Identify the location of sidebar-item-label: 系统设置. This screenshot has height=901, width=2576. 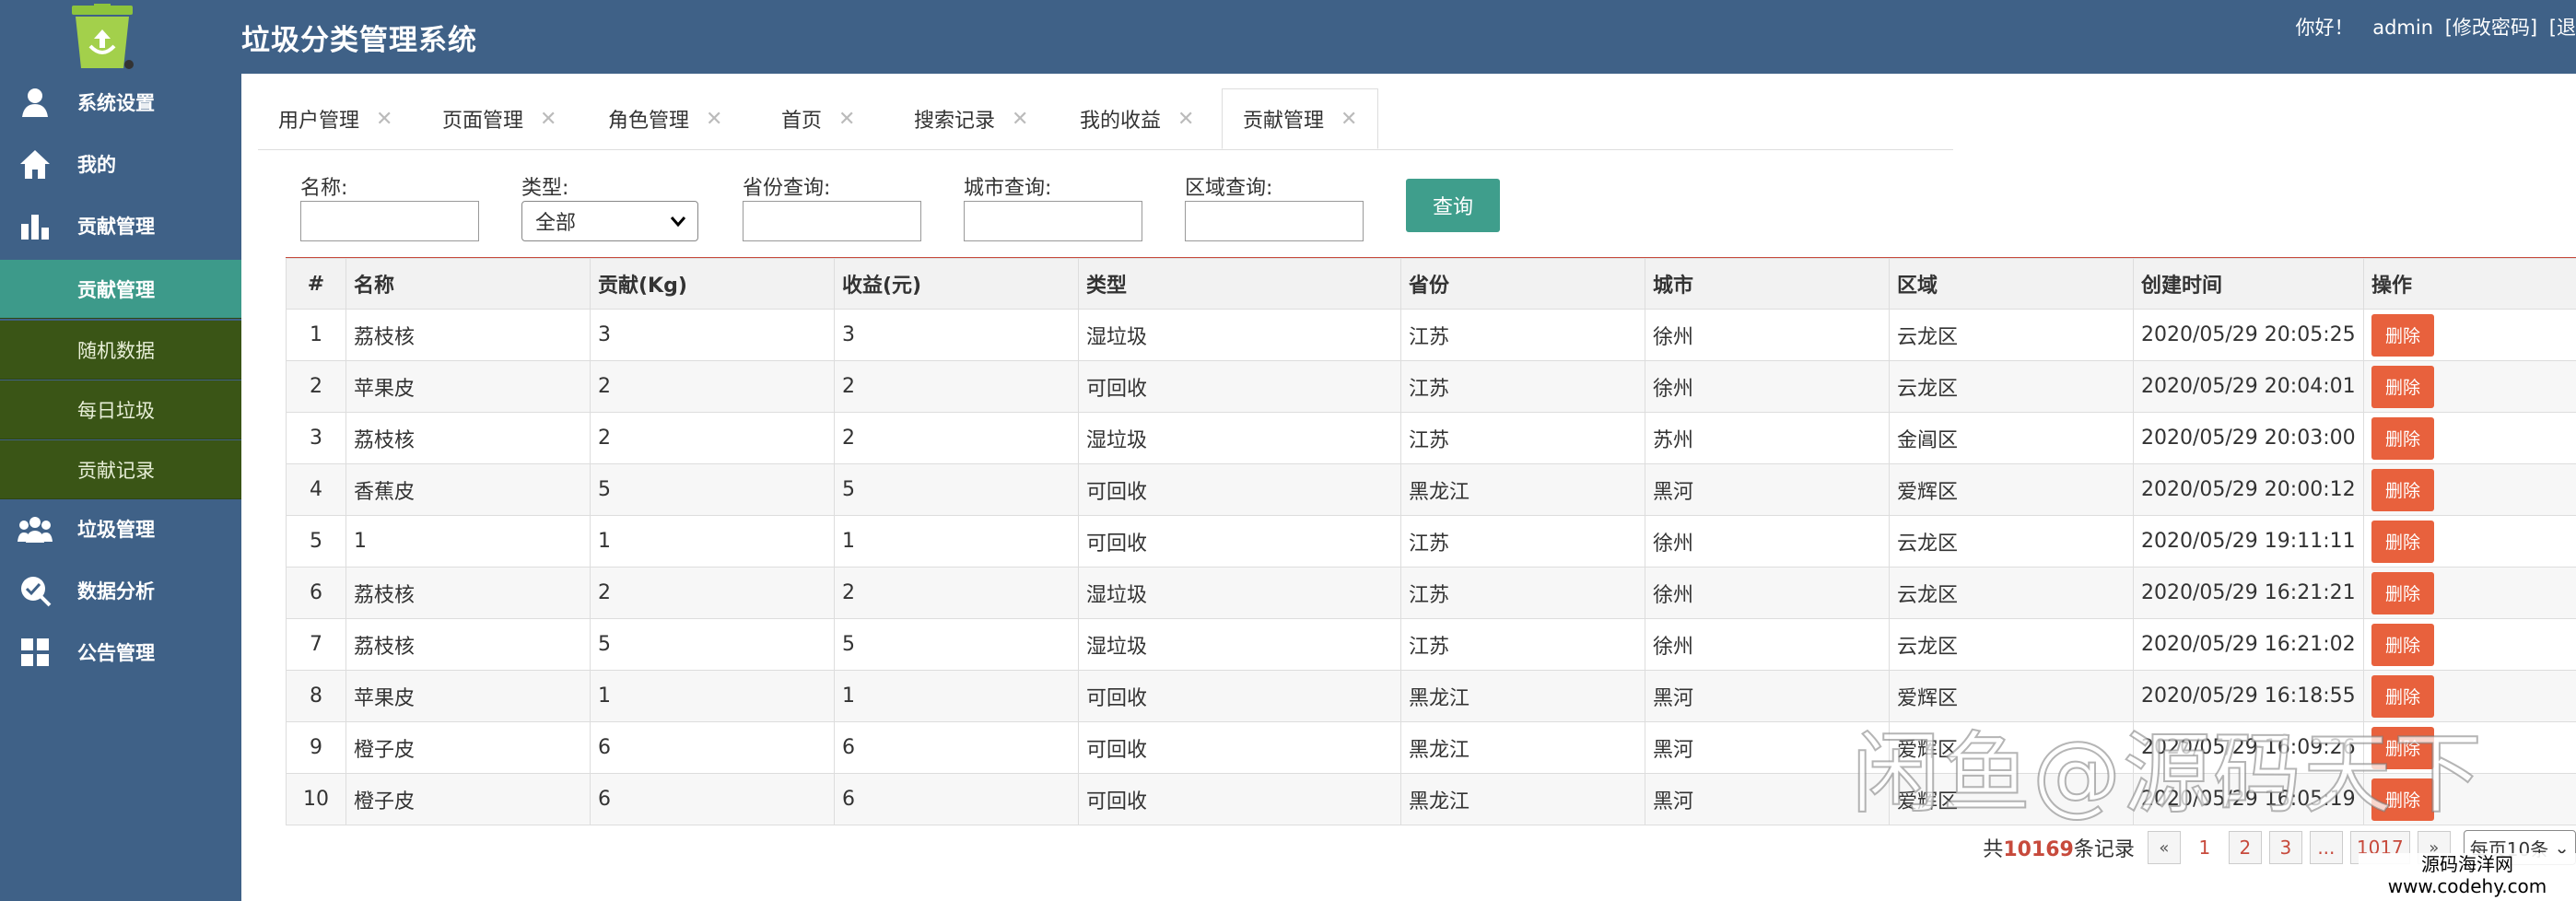
(116, 103).